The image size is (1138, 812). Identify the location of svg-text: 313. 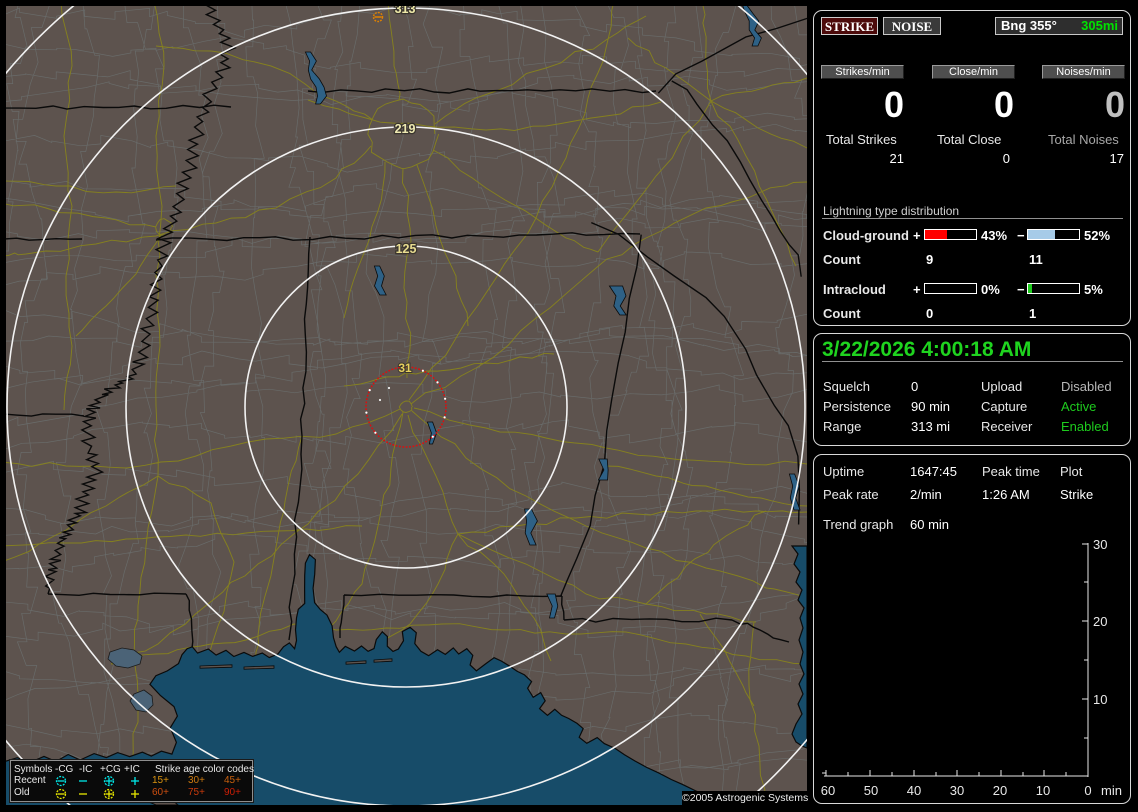
(405, 11).